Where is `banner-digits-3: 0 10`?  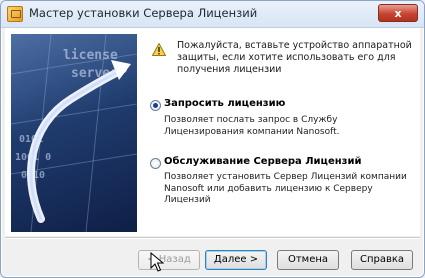 banner-digits-3: 0 10 is located at coordinates (33, 175).